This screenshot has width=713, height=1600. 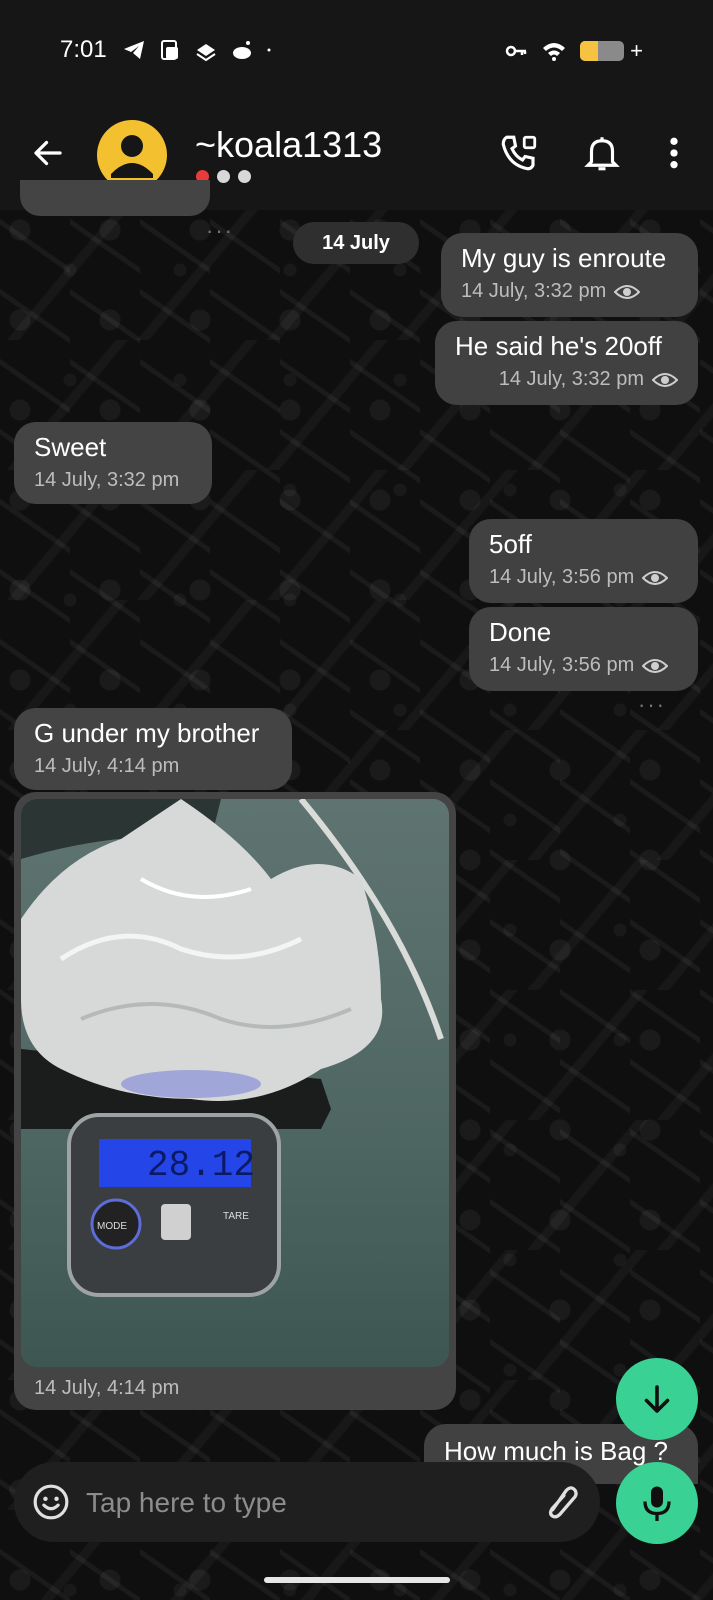 I want to click on message-bubble-outgoing: 5off 14 July, 3:56 pm, so click(x=583, y=561).